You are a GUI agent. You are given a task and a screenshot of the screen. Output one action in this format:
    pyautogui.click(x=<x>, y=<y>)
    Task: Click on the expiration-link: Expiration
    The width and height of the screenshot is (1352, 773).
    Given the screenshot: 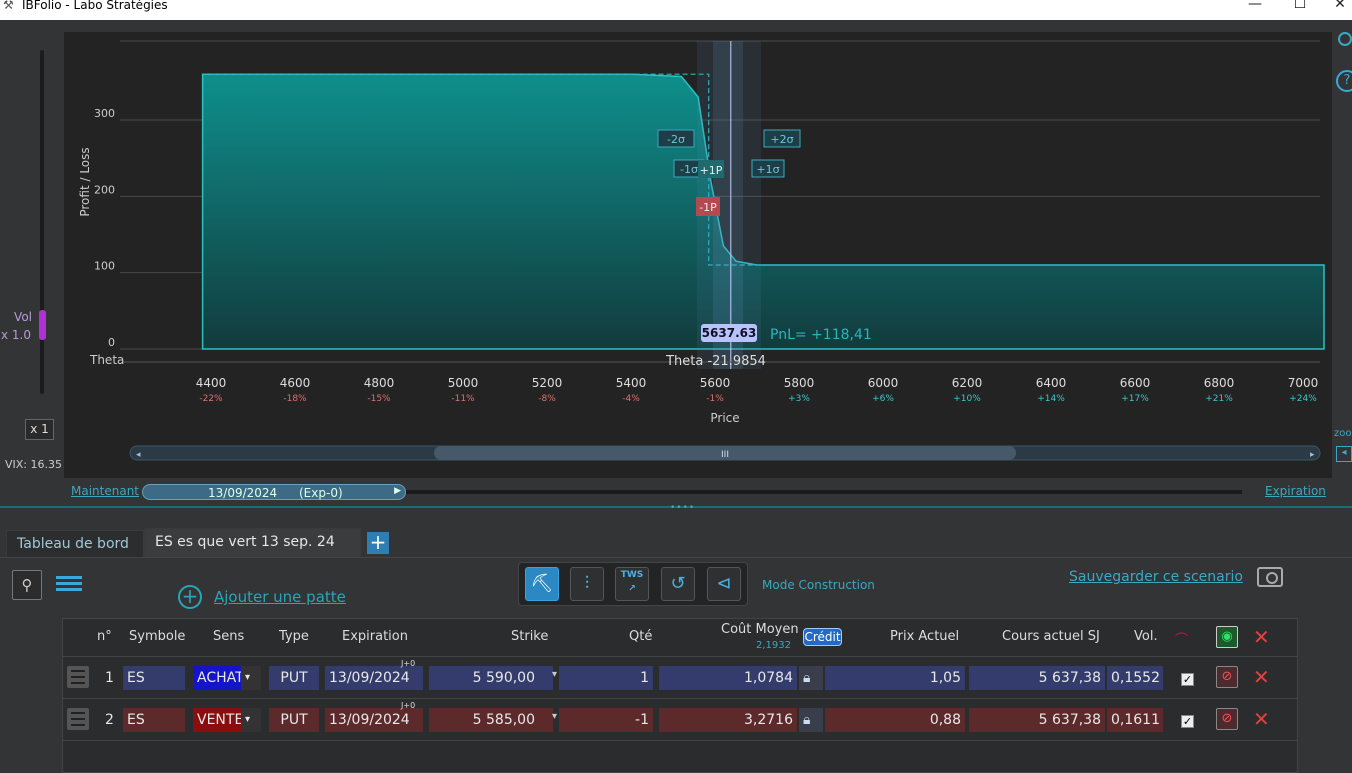 What is the action you would take?
    pyautogui.click(x=1295, y=491)
    